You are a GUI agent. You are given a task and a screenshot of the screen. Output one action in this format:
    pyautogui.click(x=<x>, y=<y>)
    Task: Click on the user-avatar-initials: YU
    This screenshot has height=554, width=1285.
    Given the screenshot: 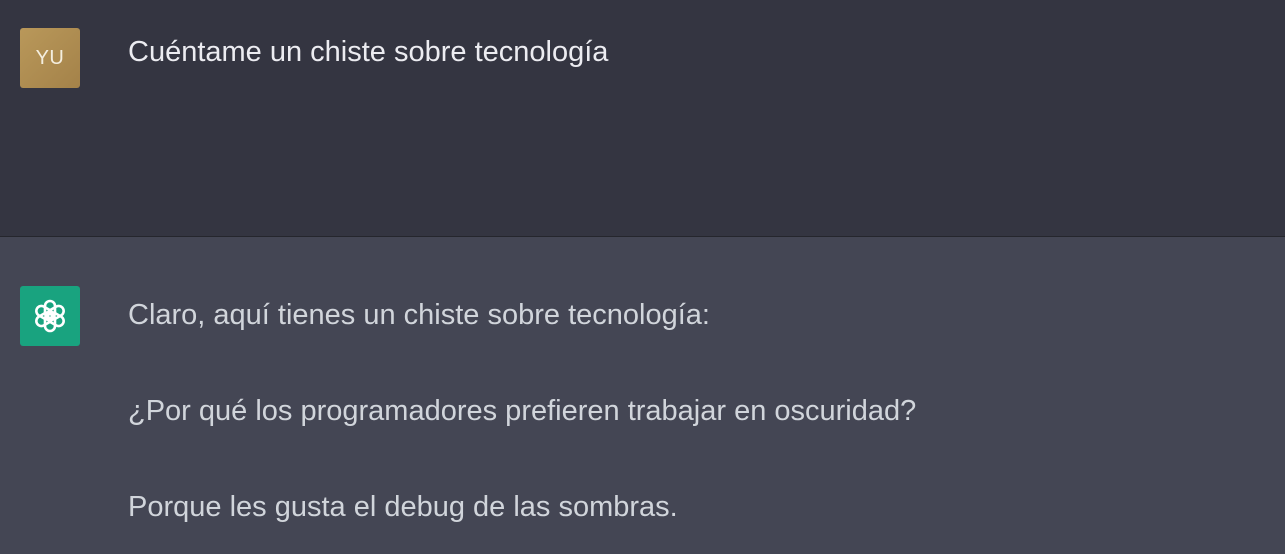 What is the action you would take?
    pyautogui.click(x=50, y=57)
    